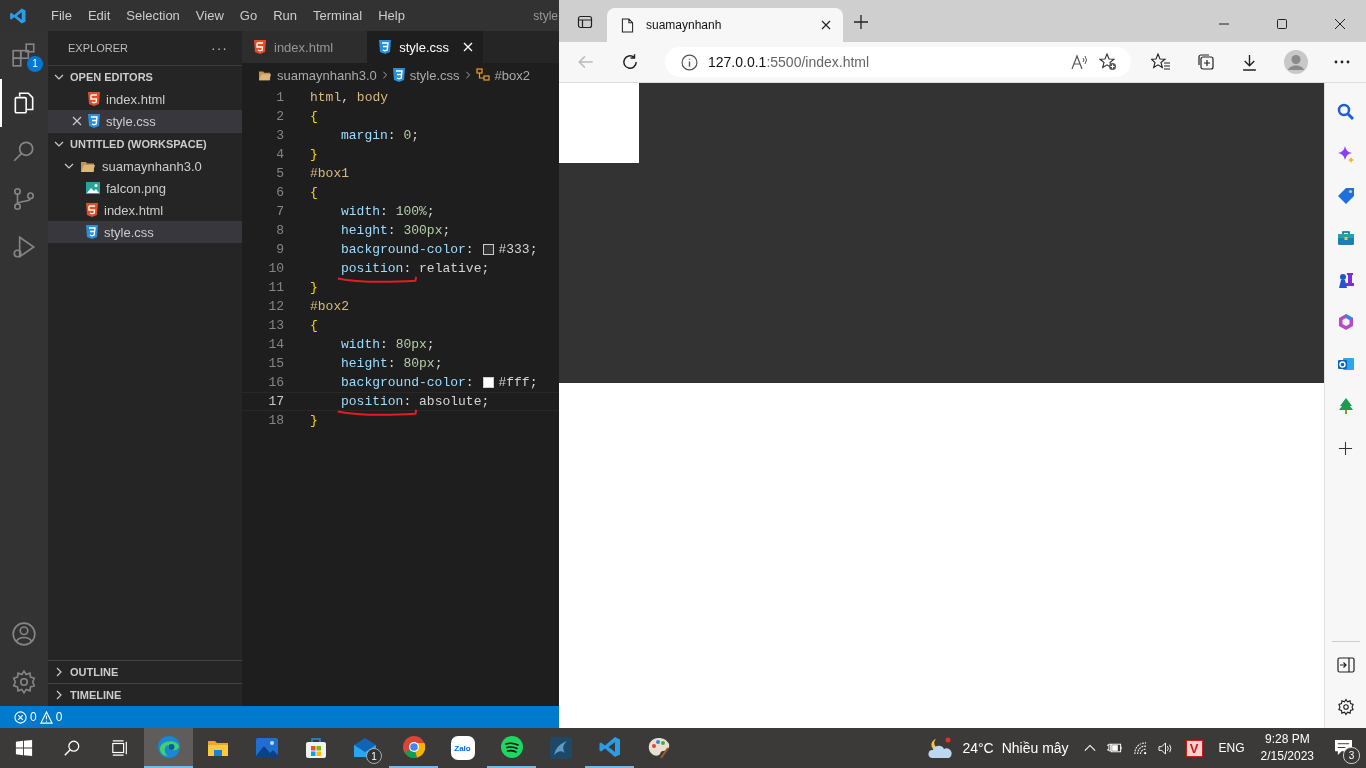 This screenshot has height=768, width=1366. I want to click on favorites-icon, so click(1161, 62).